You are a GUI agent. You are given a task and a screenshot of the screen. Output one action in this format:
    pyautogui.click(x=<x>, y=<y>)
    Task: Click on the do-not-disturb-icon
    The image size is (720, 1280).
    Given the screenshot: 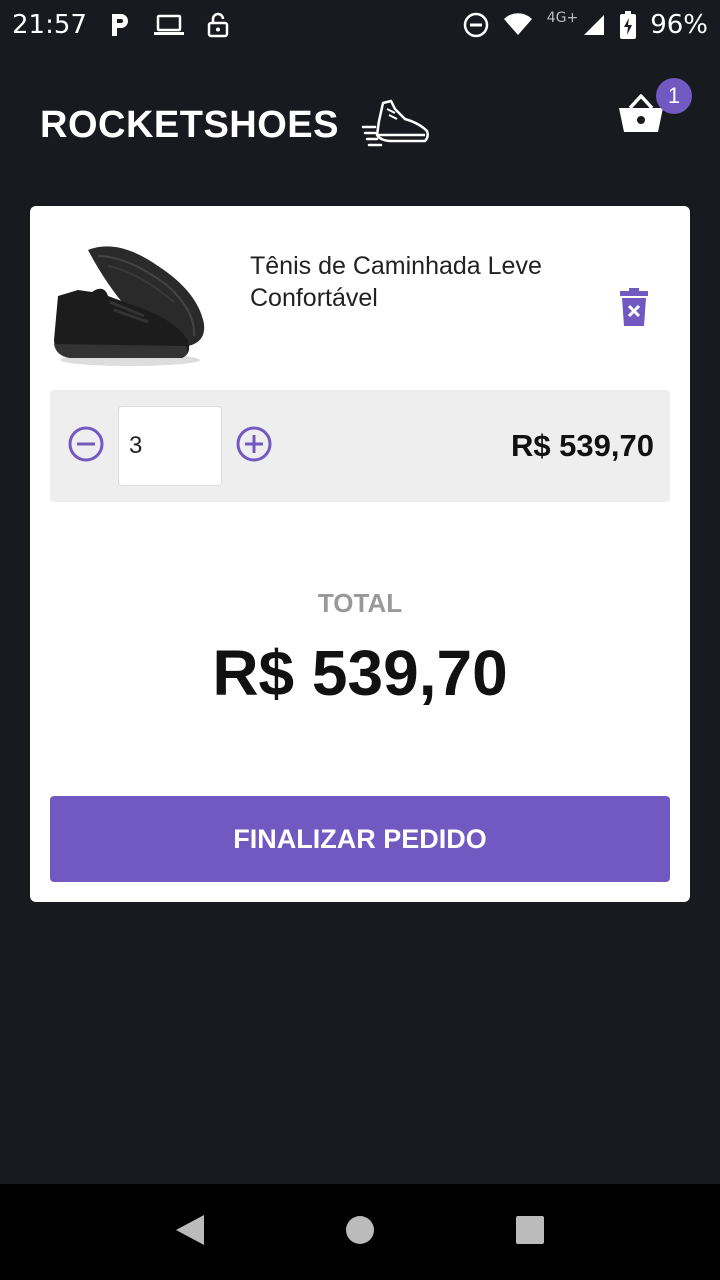 What is the action you would take?
    pyautogui.click(x=476, y=25)
    